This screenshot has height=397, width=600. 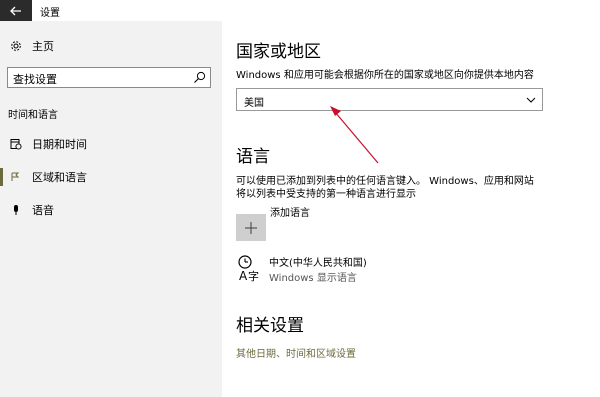 What do you see at coordinates (531, 100) in the screenshot?
I see `chevron-down-icon` at bounding box center [531, 100].